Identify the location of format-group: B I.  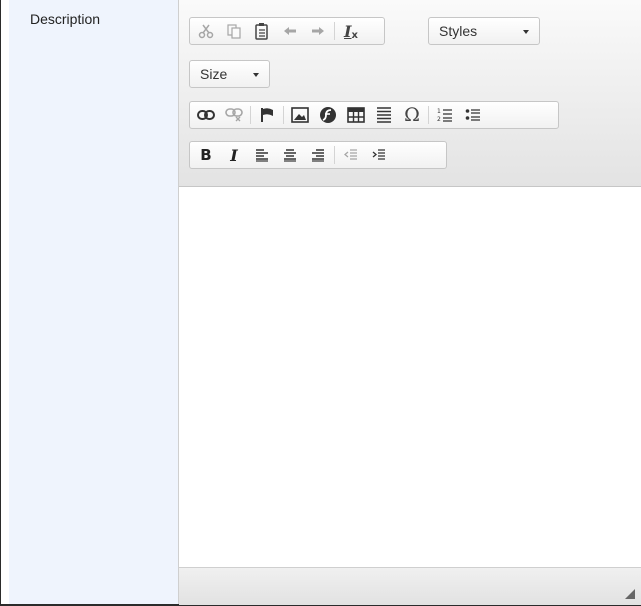
(318, 155).